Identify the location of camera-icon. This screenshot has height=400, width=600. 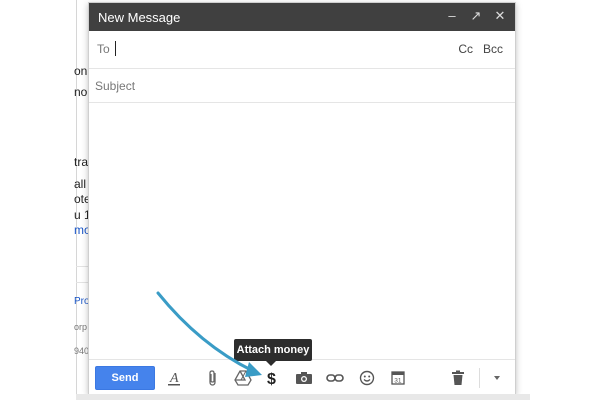
(304, 378).